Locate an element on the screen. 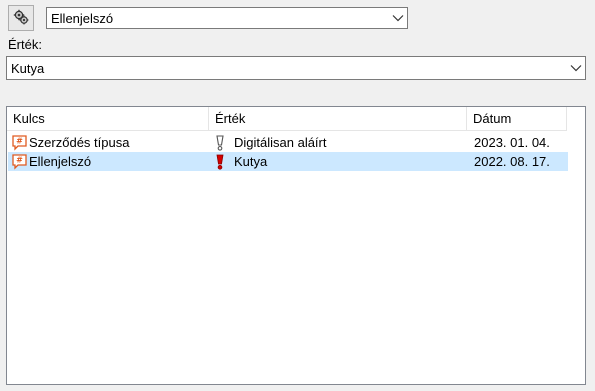 This screenshot has height=391, width=595. key-select-value: Ellenjelszó is located at coordinates (82, 18).